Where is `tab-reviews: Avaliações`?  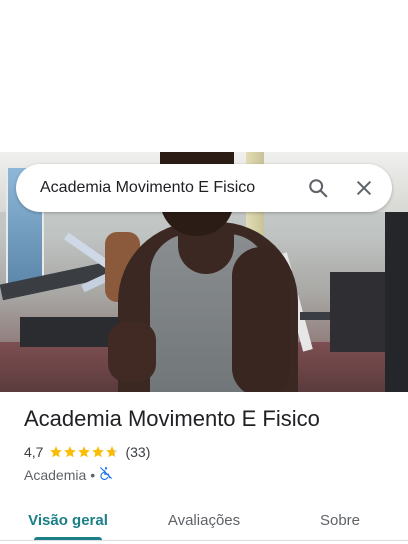
tab-reviews: Avaliações is located at coordinates (204, 520).